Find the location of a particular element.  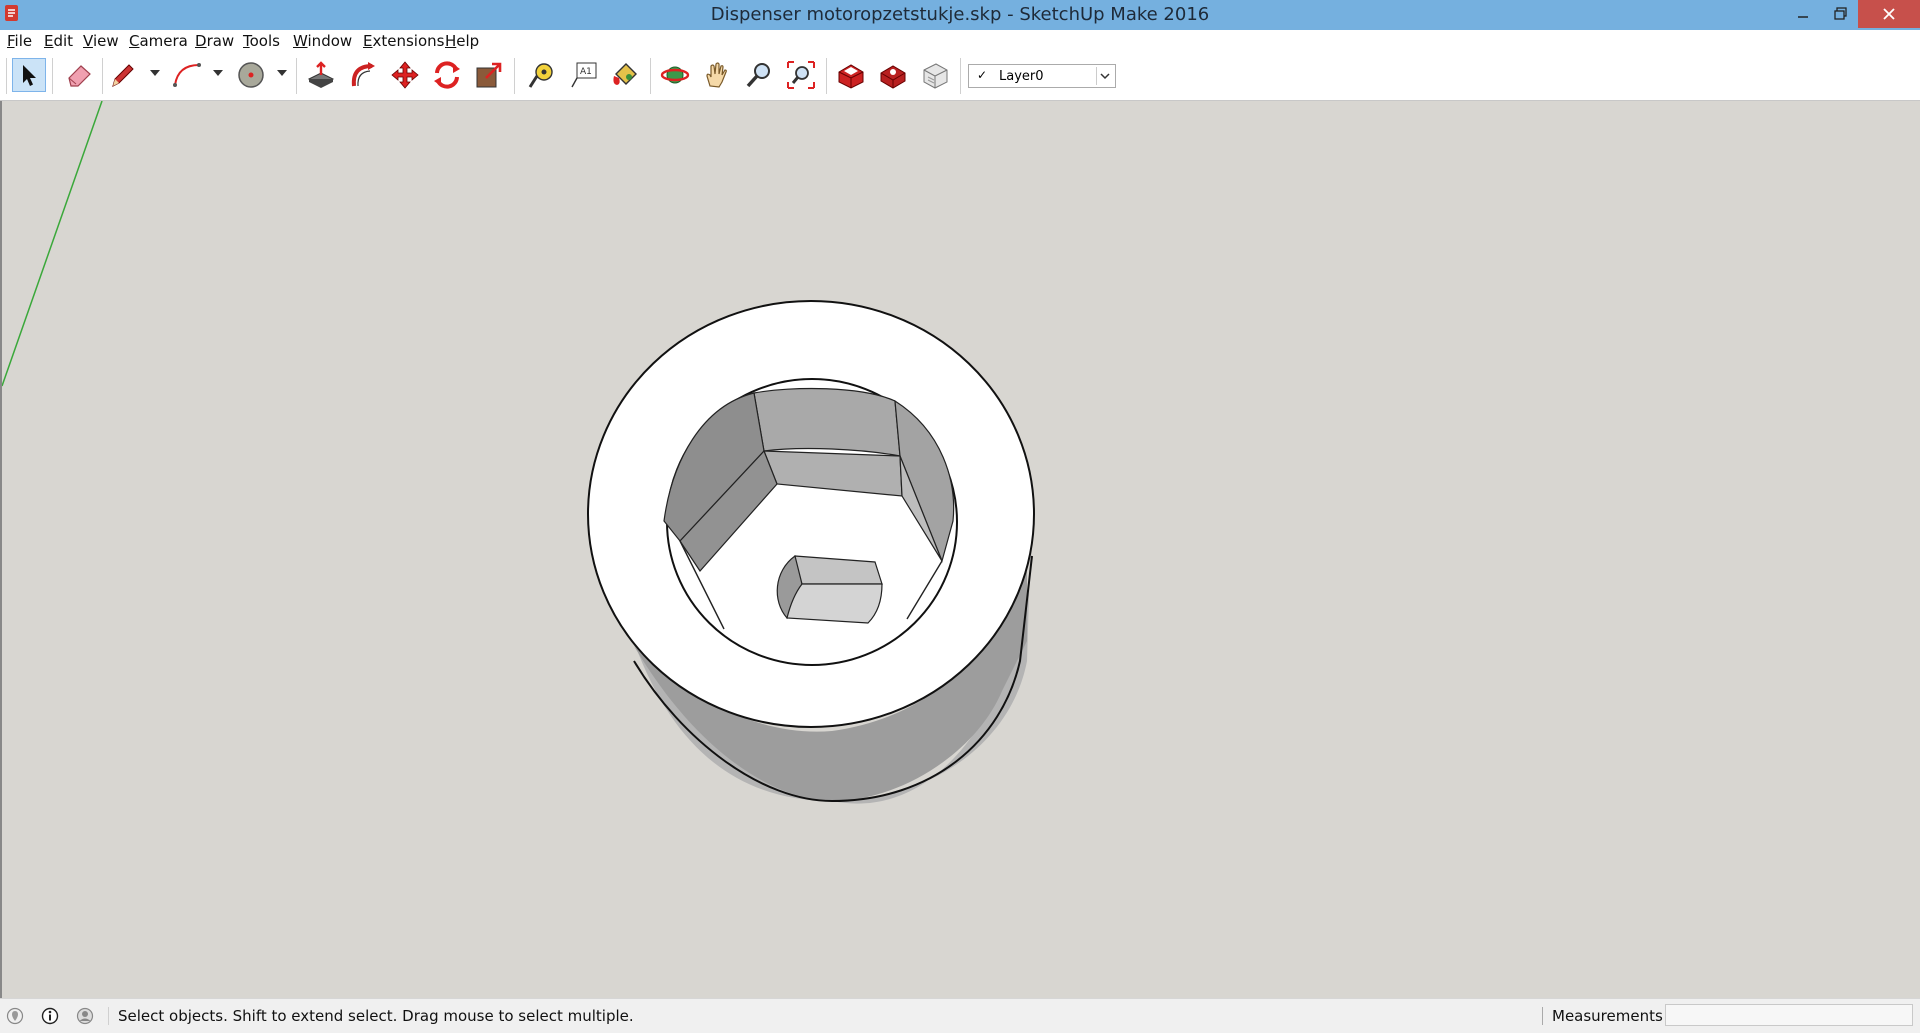

follow-me-tool-button is located at coordinates (363, 75).